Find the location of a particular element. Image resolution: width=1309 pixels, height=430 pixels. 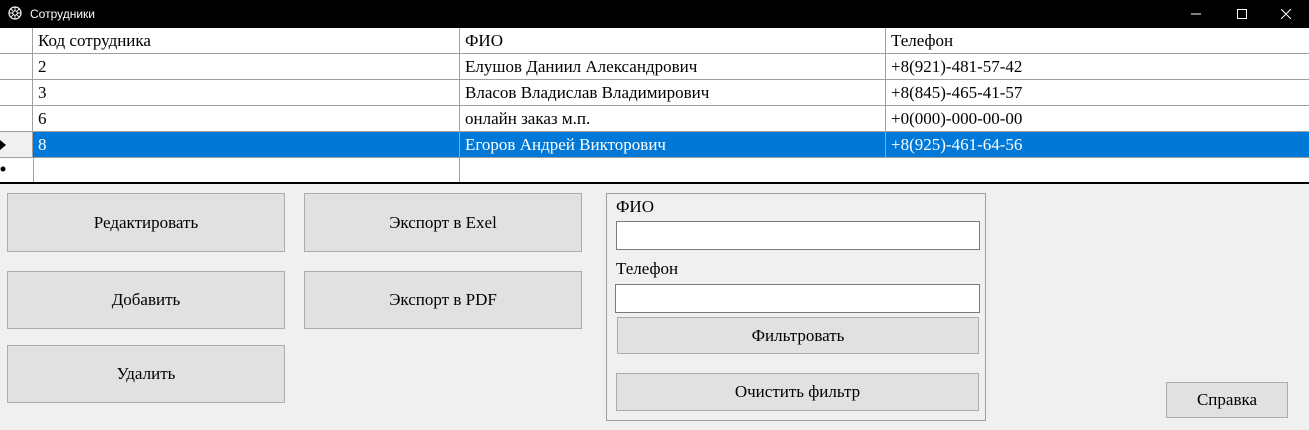

cell-id: 2 is located at coordinates (246, 66).